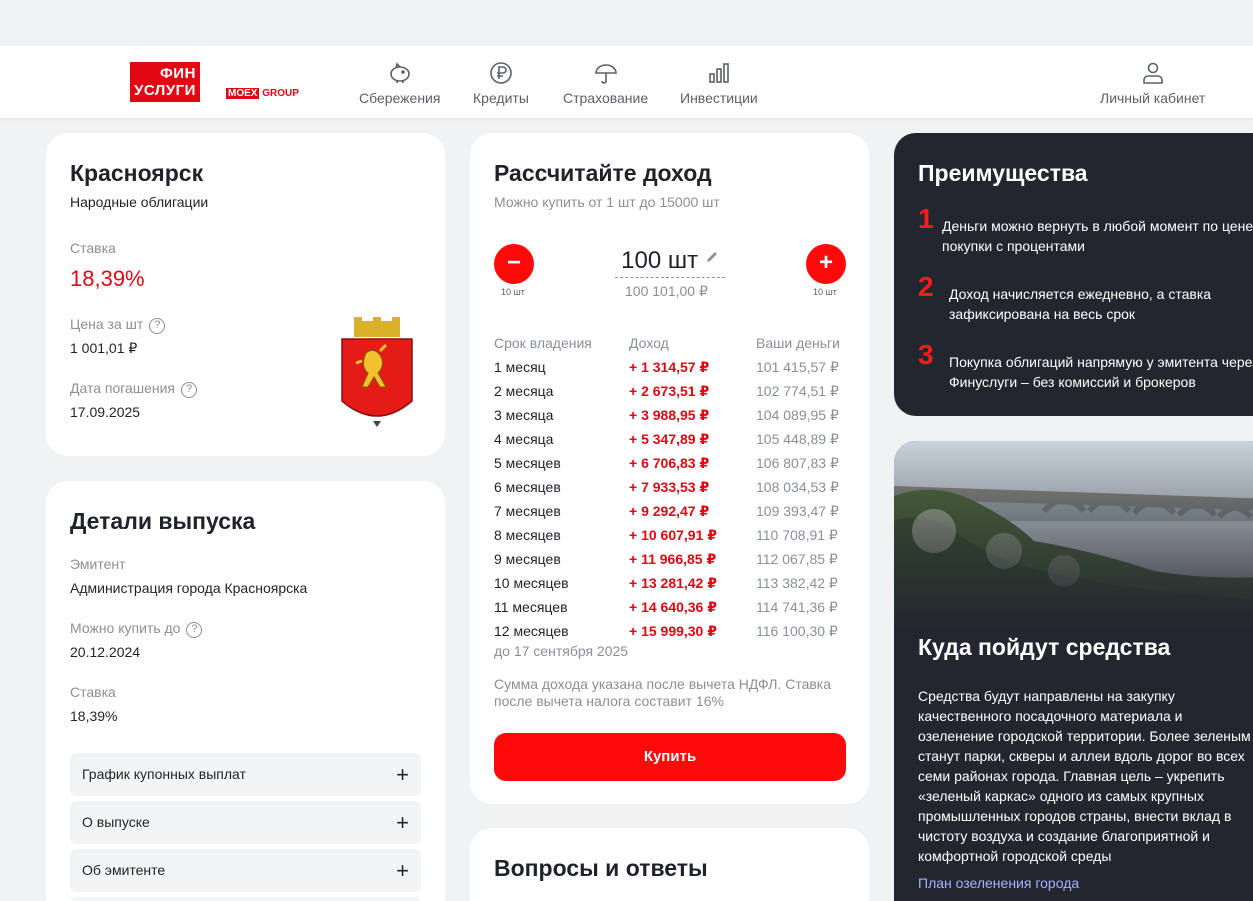 This screenshot has height=901, width=1253. I want to click on bond-type: Народные облигации, so click(139, 202).